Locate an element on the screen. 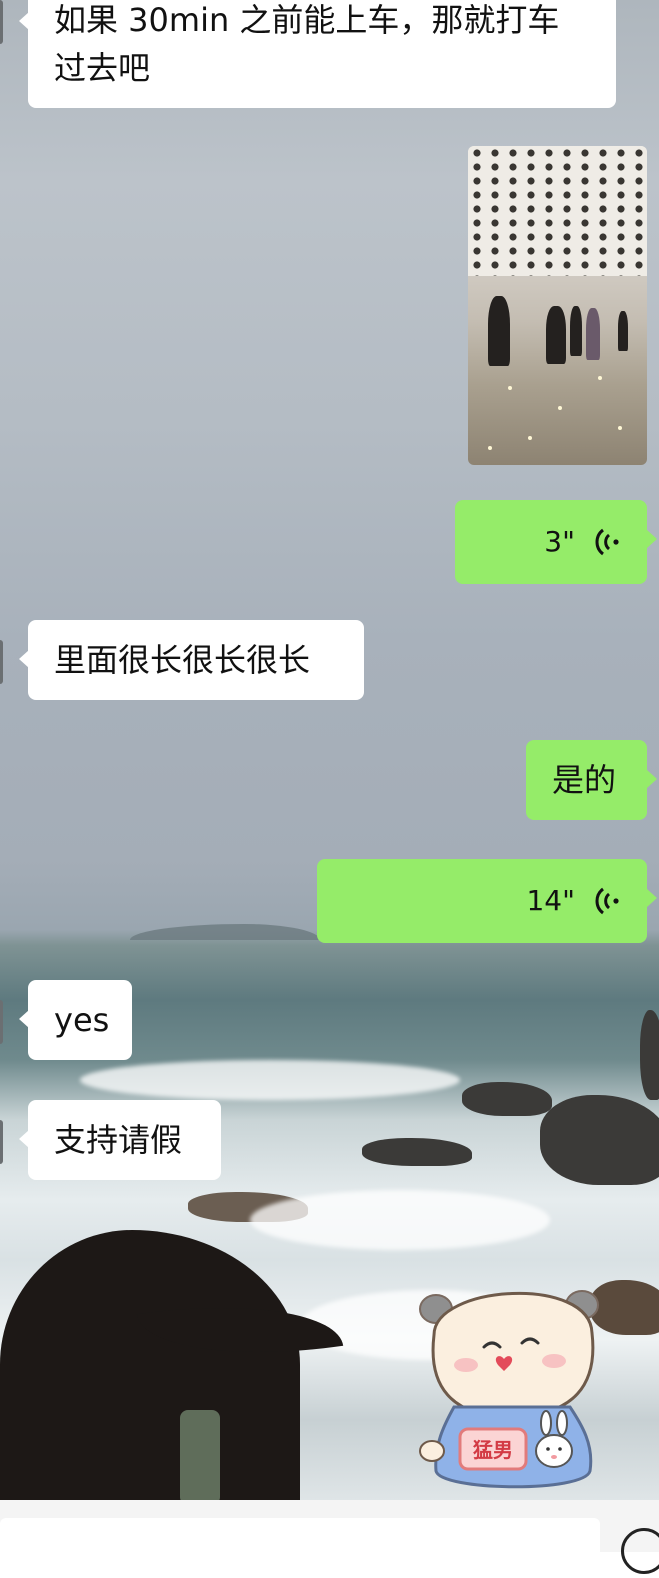 Image resolution: width=659 pixels, height=1578 pixels. background-backpack-strap is located at coordinates (200, 1457).